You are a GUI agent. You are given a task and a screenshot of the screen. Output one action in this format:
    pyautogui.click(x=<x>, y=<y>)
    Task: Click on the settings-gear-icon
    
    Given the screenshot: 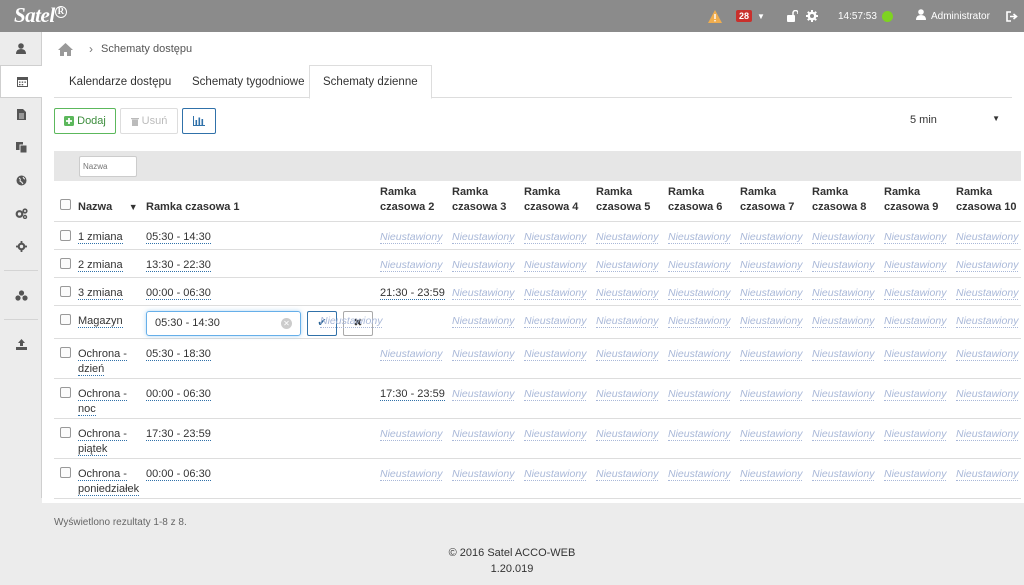 What is the action you would take?
    pyautogui.click(x=812, y=16)
    